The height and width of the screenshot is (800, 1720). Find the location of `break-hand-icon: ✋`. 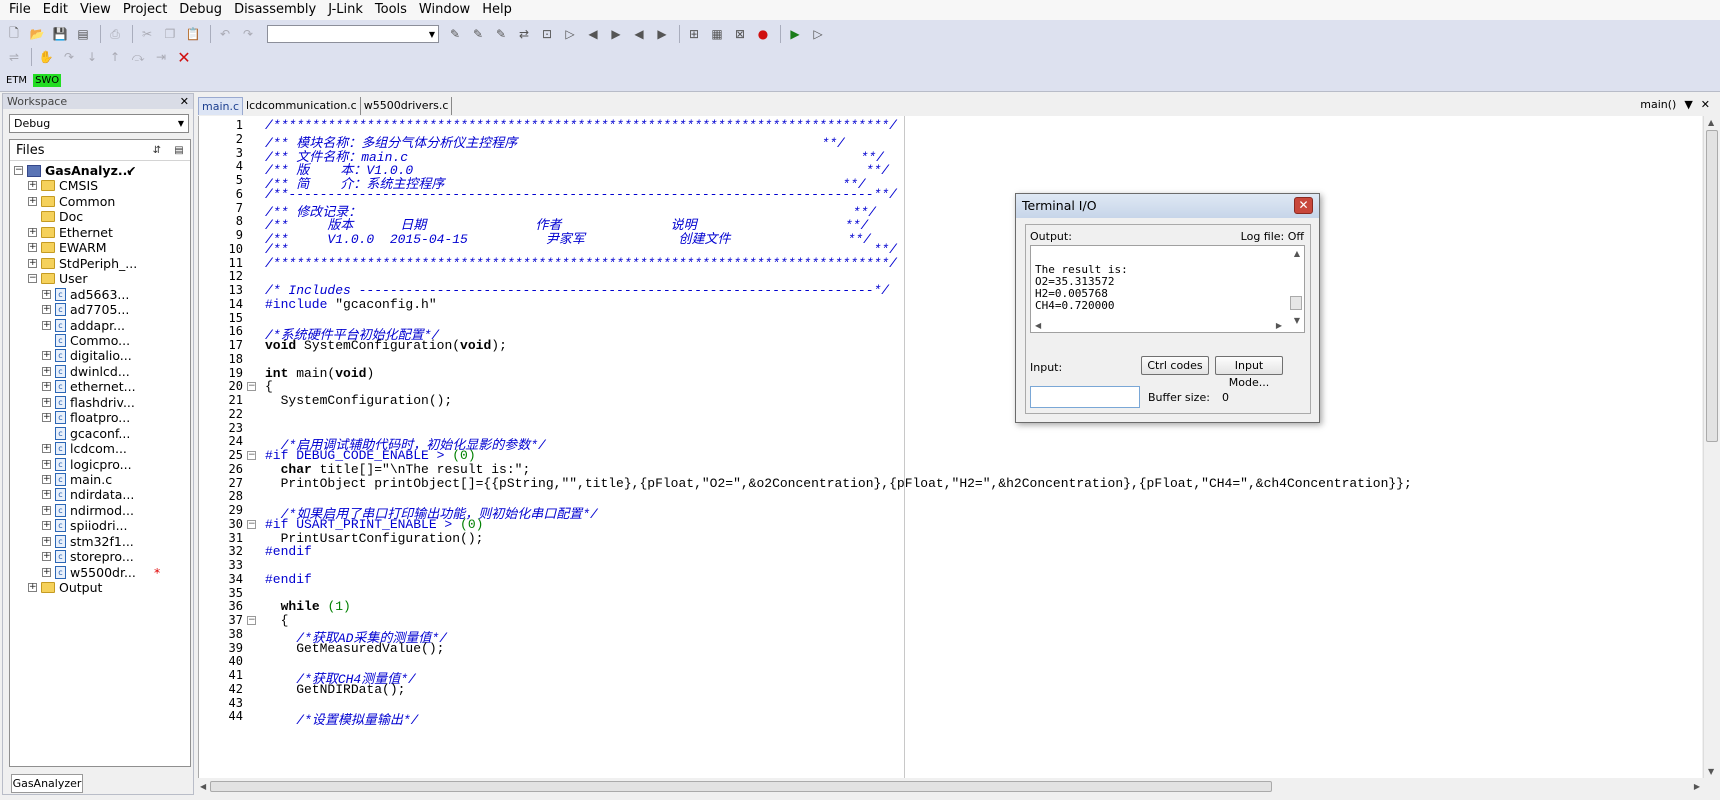

break-hand-icon: ✋ is located at coordinates (46, 57).